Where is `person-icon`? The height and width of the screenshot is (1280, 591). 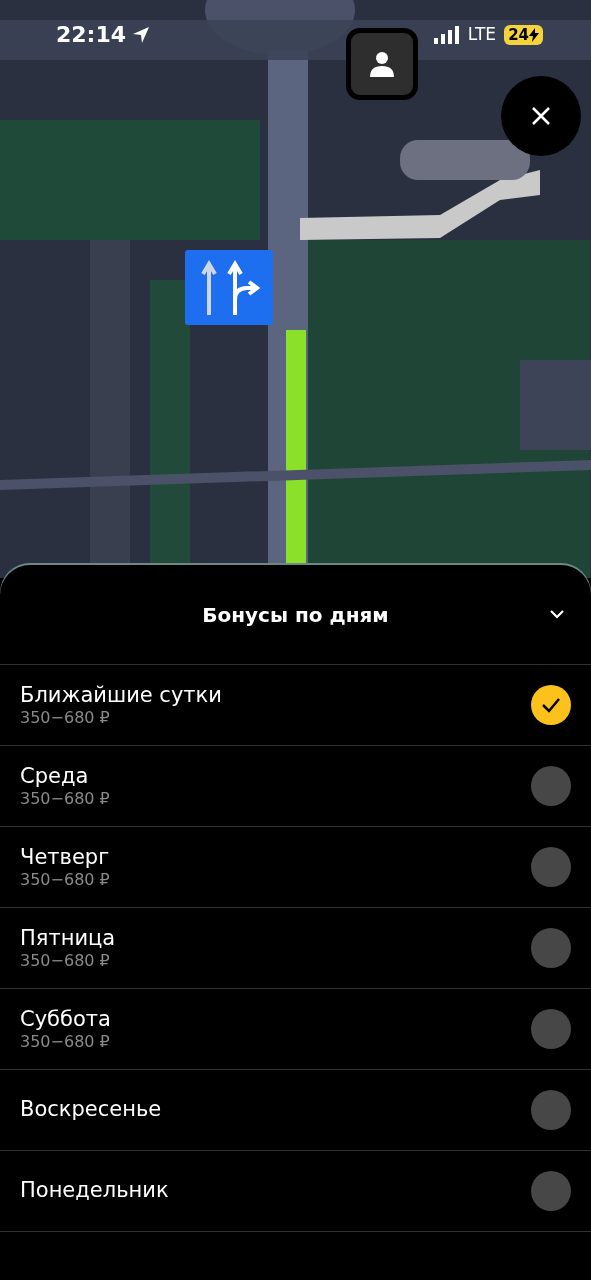
person-icon is located at coordinates (382, 64).